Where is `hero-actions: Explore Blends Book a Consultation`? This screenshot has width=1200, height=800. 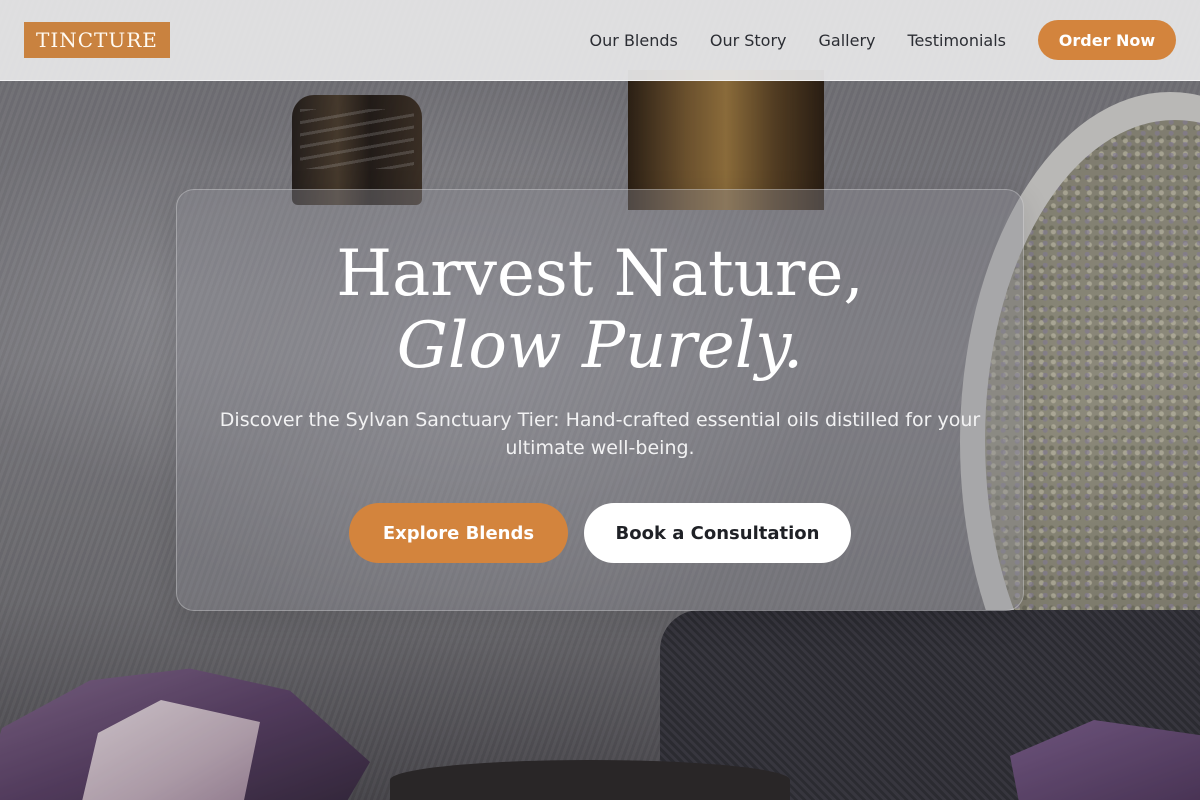
hero-actions: Explore Blends Book a Consultation is located at coordinates (600, 533).